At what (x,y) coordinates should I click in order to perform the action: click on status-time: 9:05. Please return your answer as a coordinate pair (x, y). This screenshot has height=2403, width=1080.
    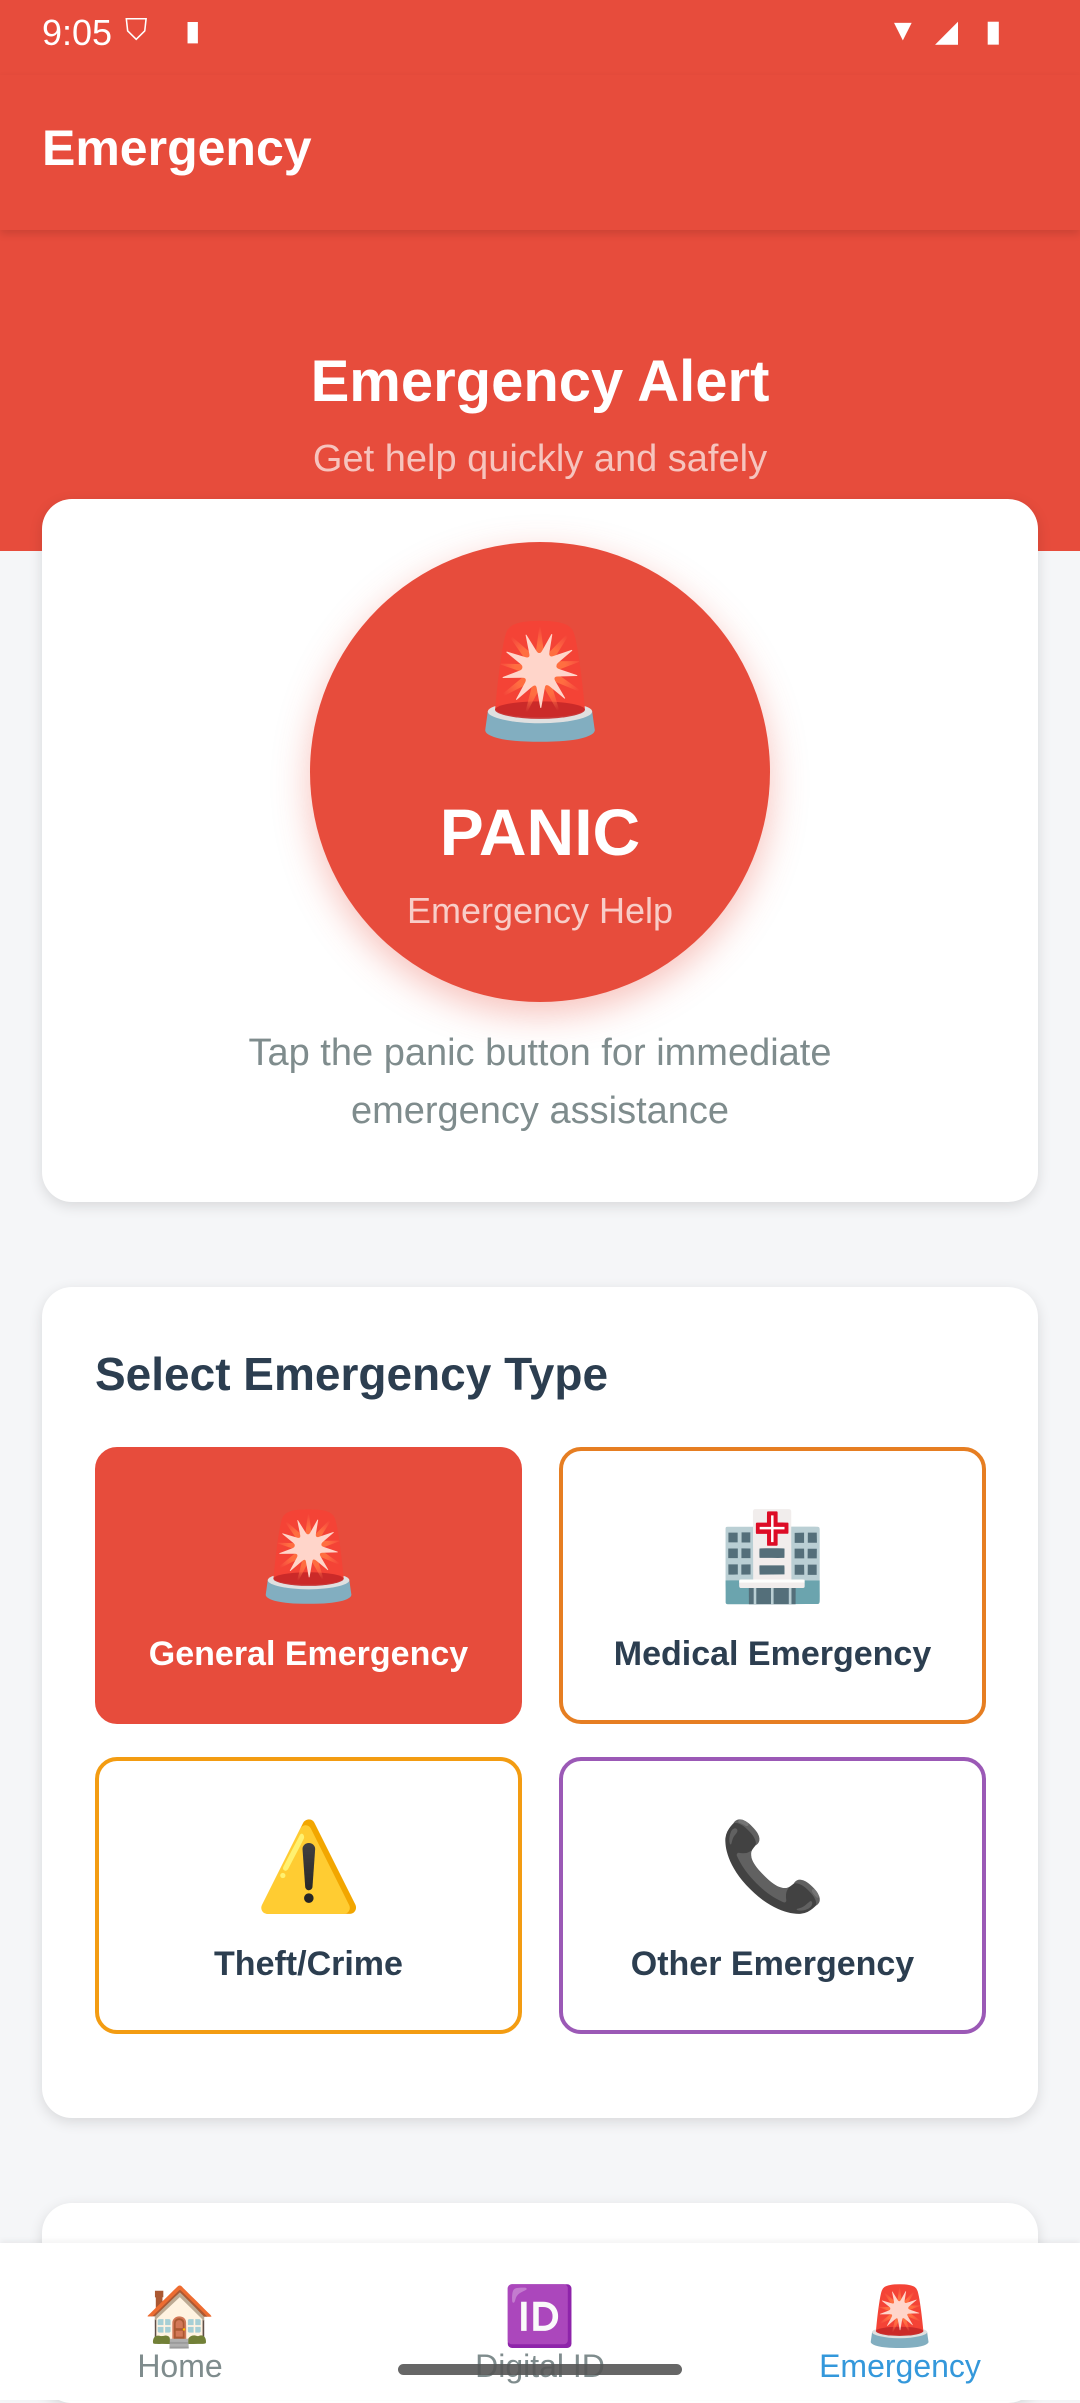
    Looking at the image, I should click on (77, 32).